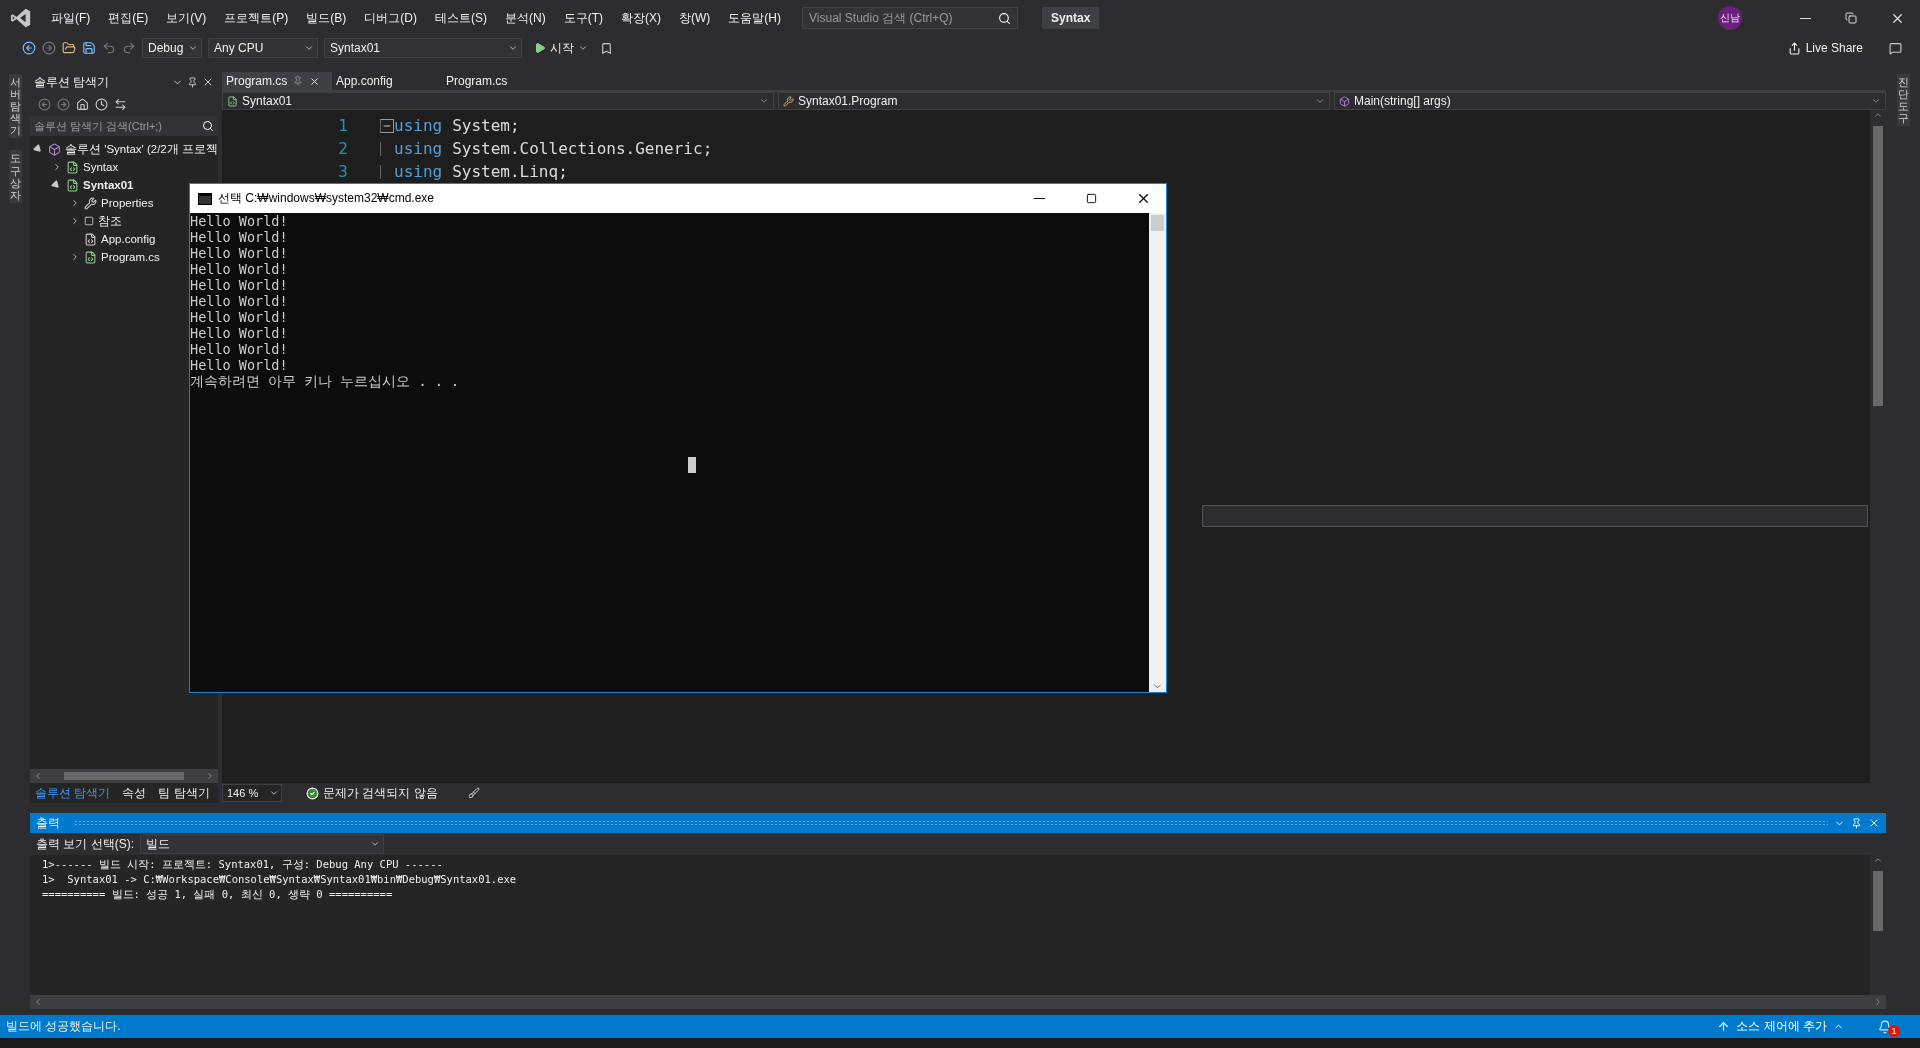 This screenshot has width=1920, height=1048. Describe the element at coordinates (82, 104) in the screenshot. I see `home-icon` at that location.